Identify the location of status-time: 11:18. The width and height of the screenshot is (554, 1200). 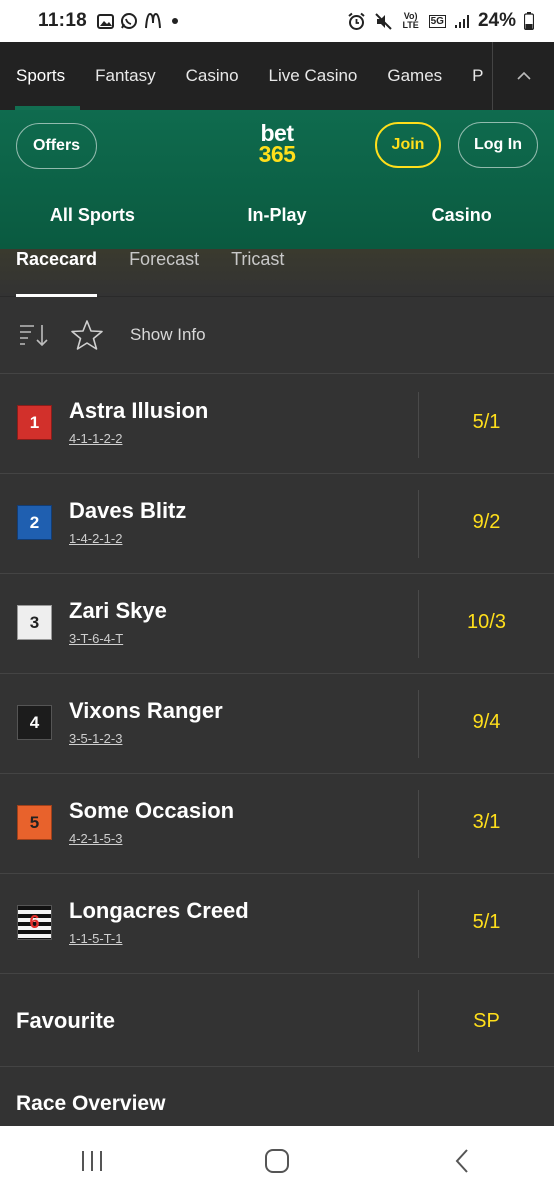
(63, 20).